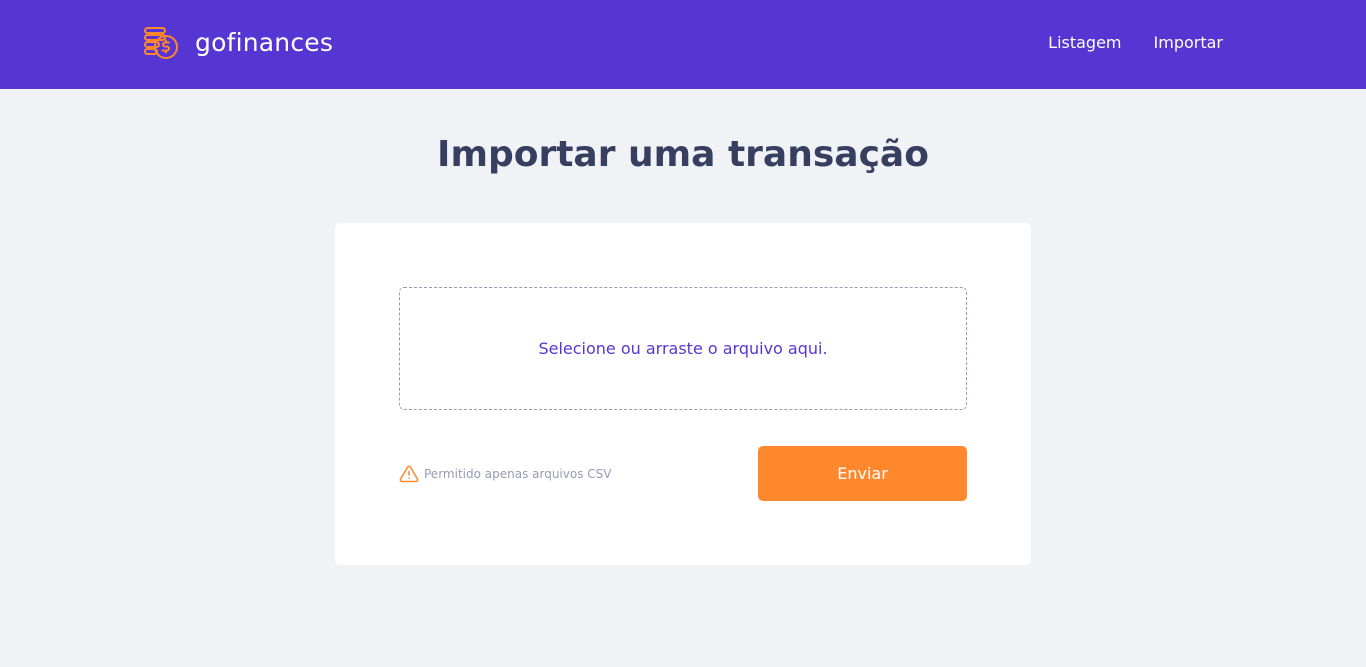 This screenshot has width=1366, height=667. Describe the element at coordinates (409, 474) in the screenshot. I see `alert-triangle-icon` at that location.